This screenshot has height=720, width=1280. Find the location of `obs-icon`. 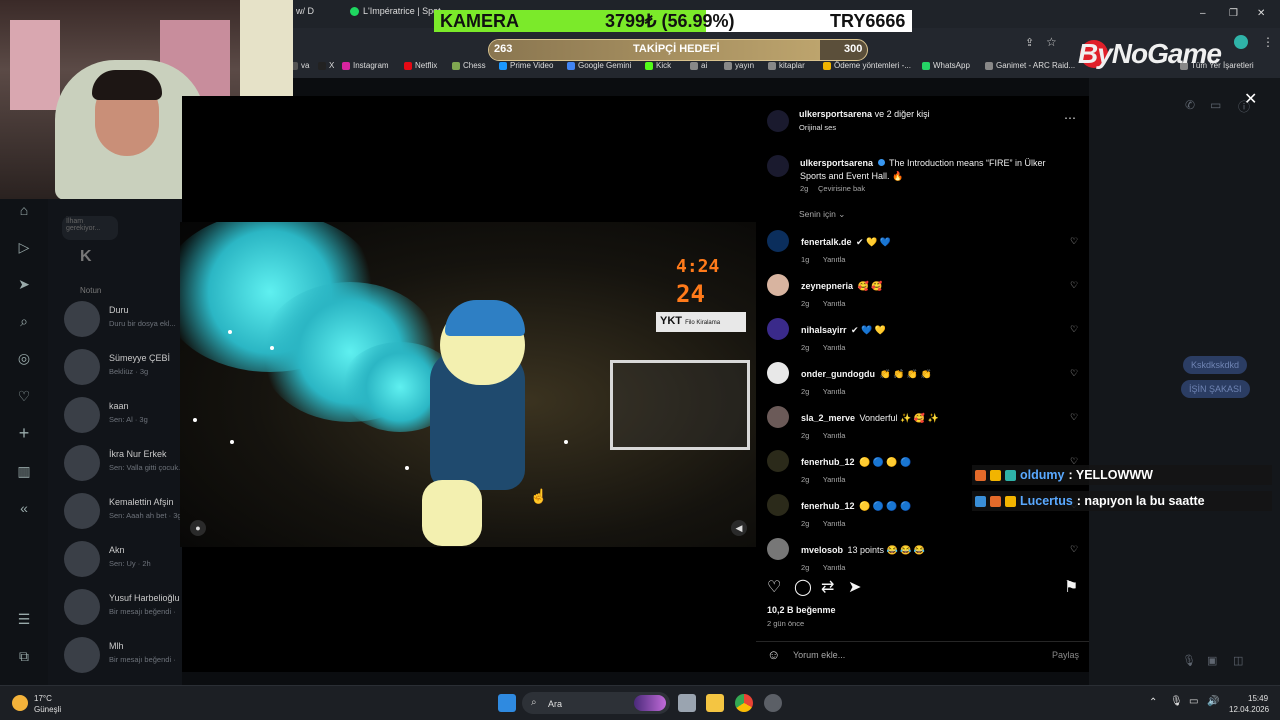

obs-icon is located at coordinates (773, 703).